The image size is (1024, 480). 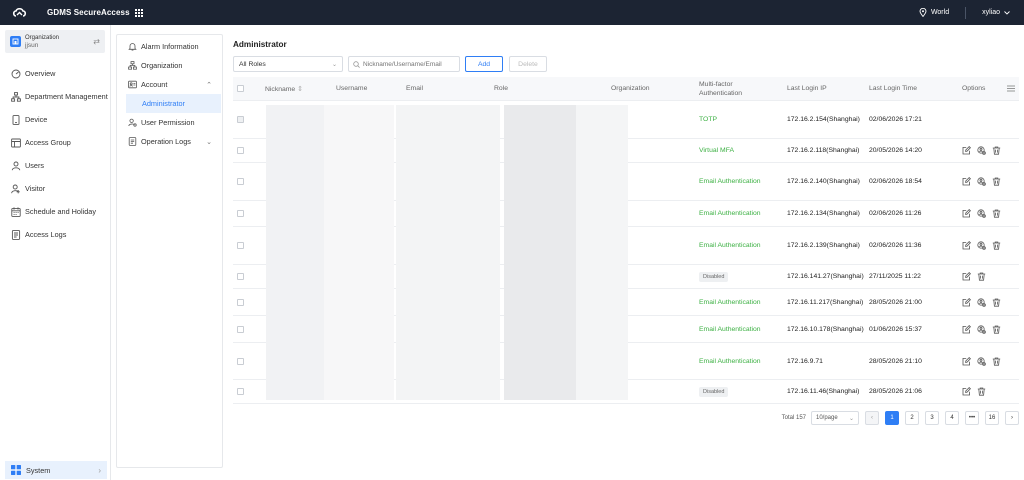 What do you see at coordinates (895, 119) in the screenshot?
I see `last-login-time-cell: 02/06/2026 17:21` at bounding box center [895, 119].